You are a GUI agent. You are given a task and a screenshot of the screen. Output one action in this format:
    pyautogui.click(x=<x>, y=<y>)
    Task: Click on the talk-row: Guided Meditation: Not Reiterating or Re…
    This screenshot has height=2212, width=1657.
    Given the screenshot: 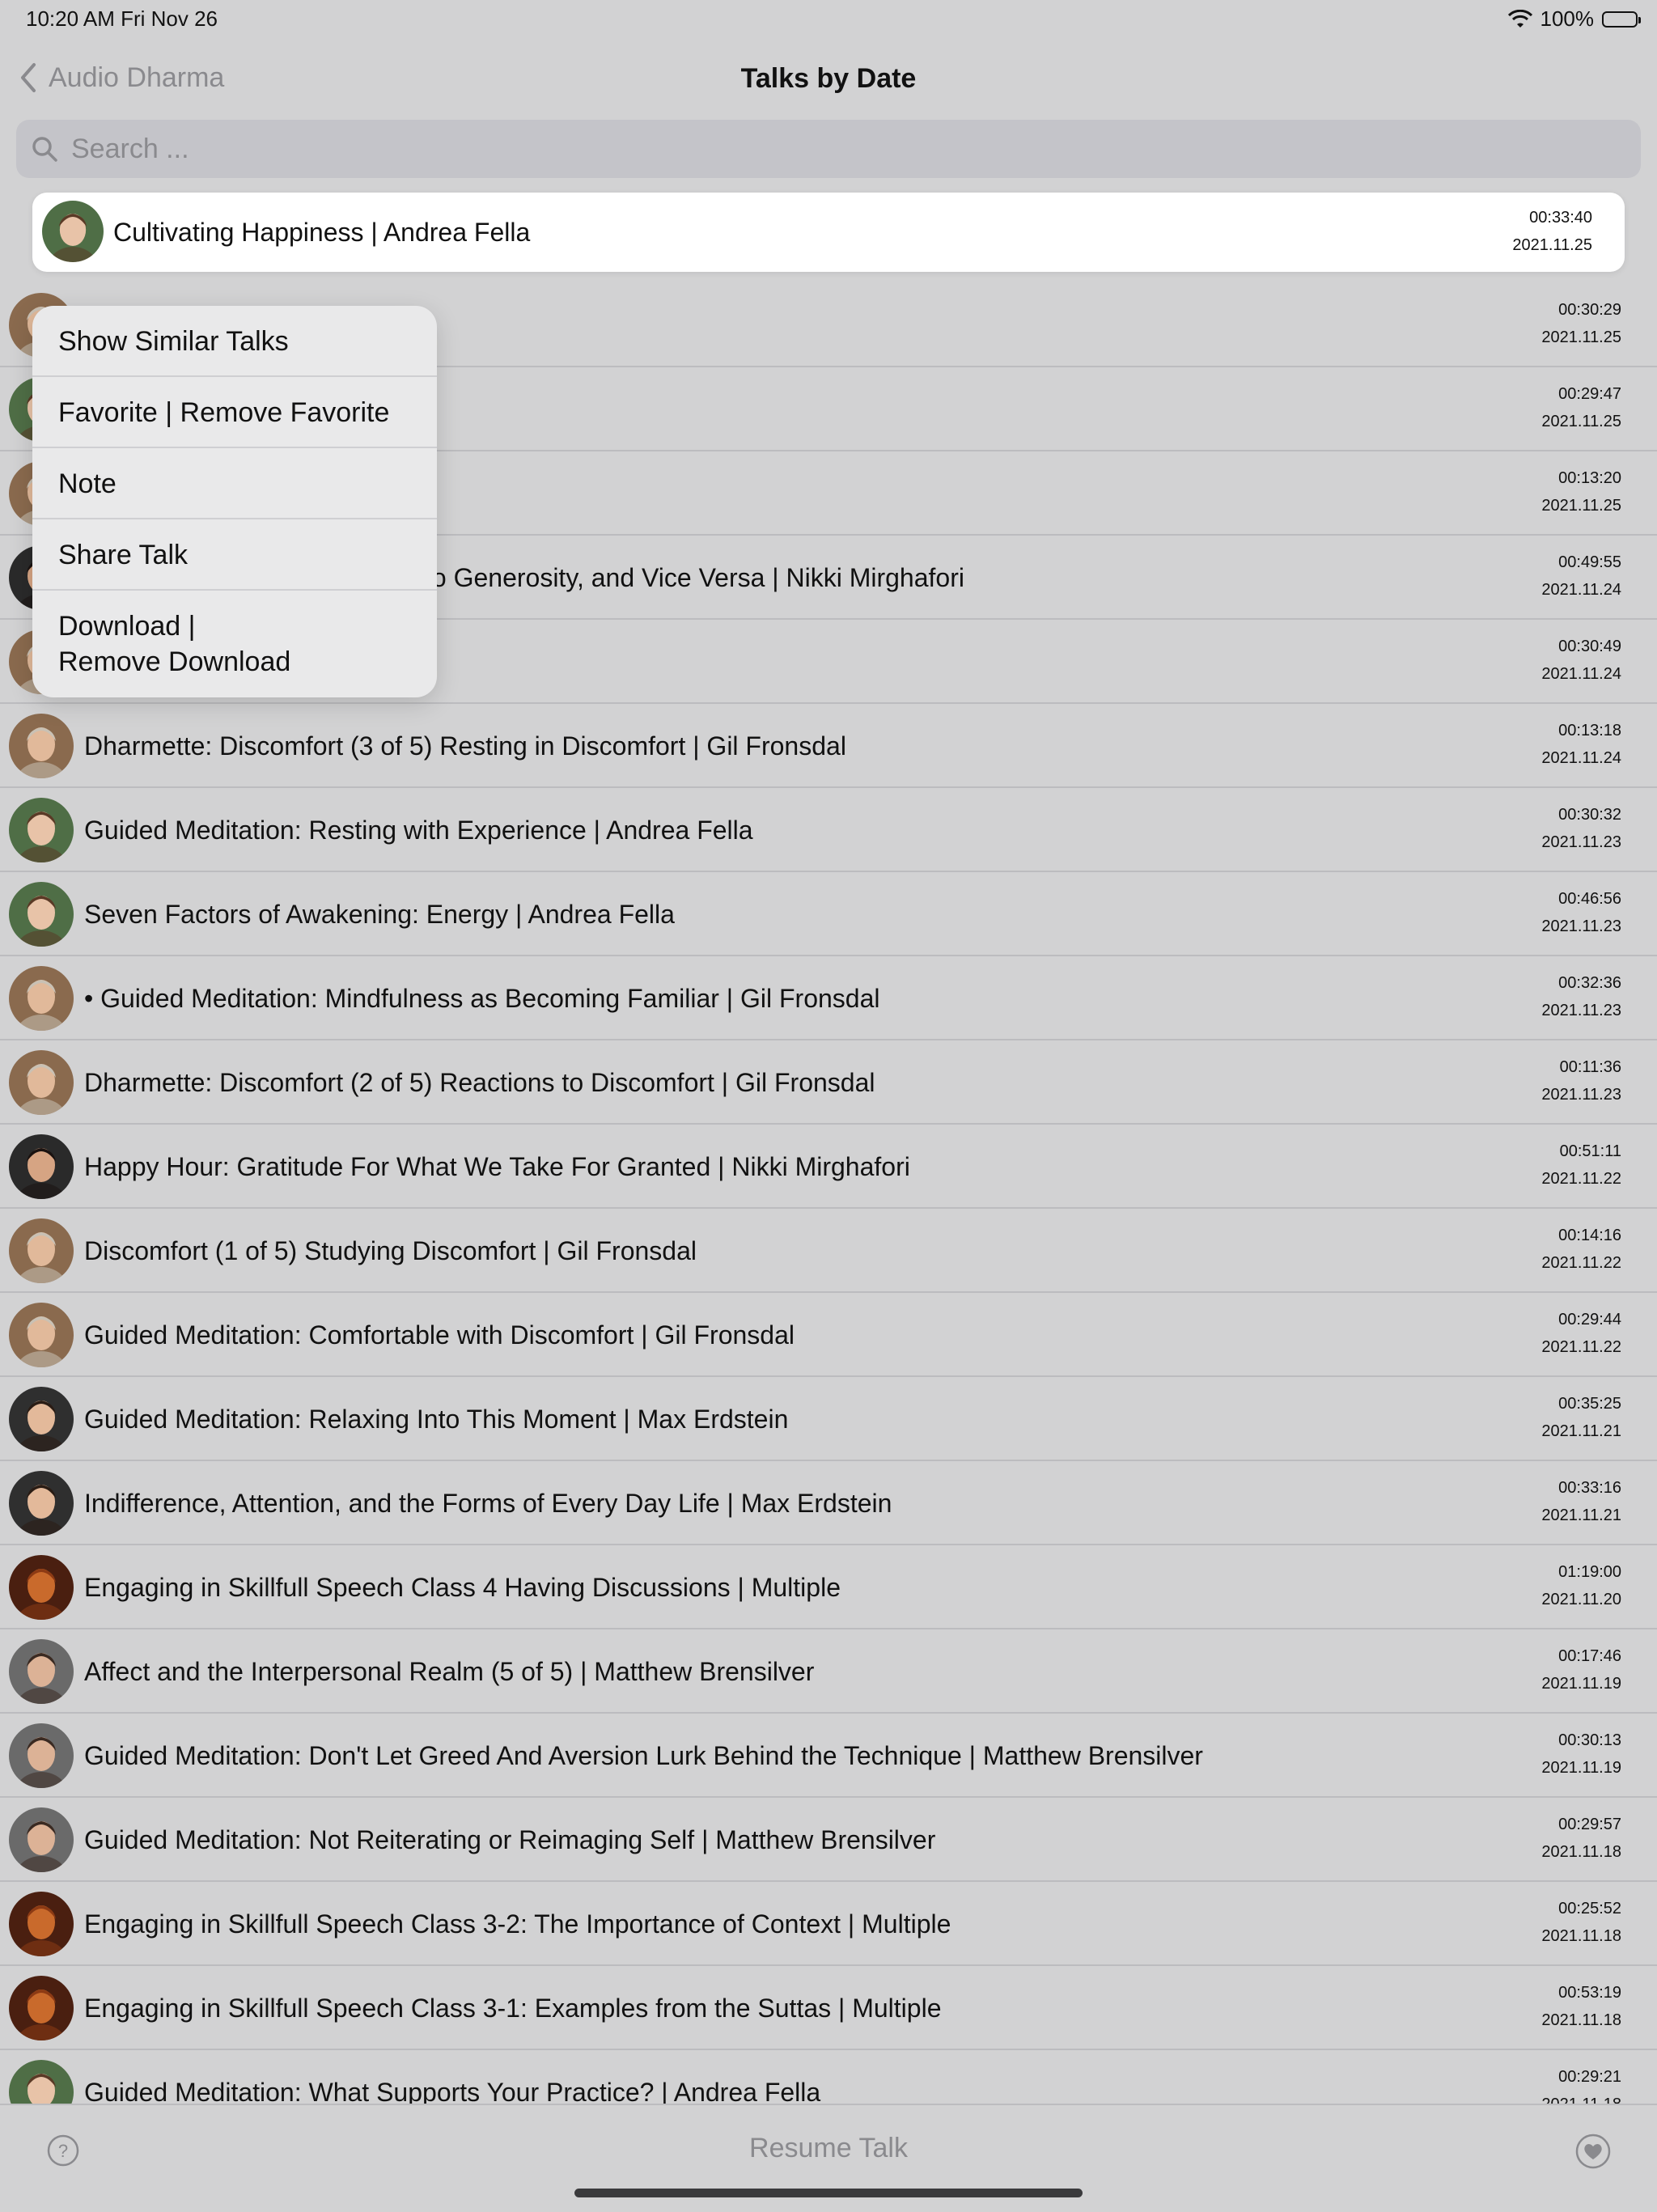 What is the action you would take?
    pyautogui.click(x=828, y=1840)
    